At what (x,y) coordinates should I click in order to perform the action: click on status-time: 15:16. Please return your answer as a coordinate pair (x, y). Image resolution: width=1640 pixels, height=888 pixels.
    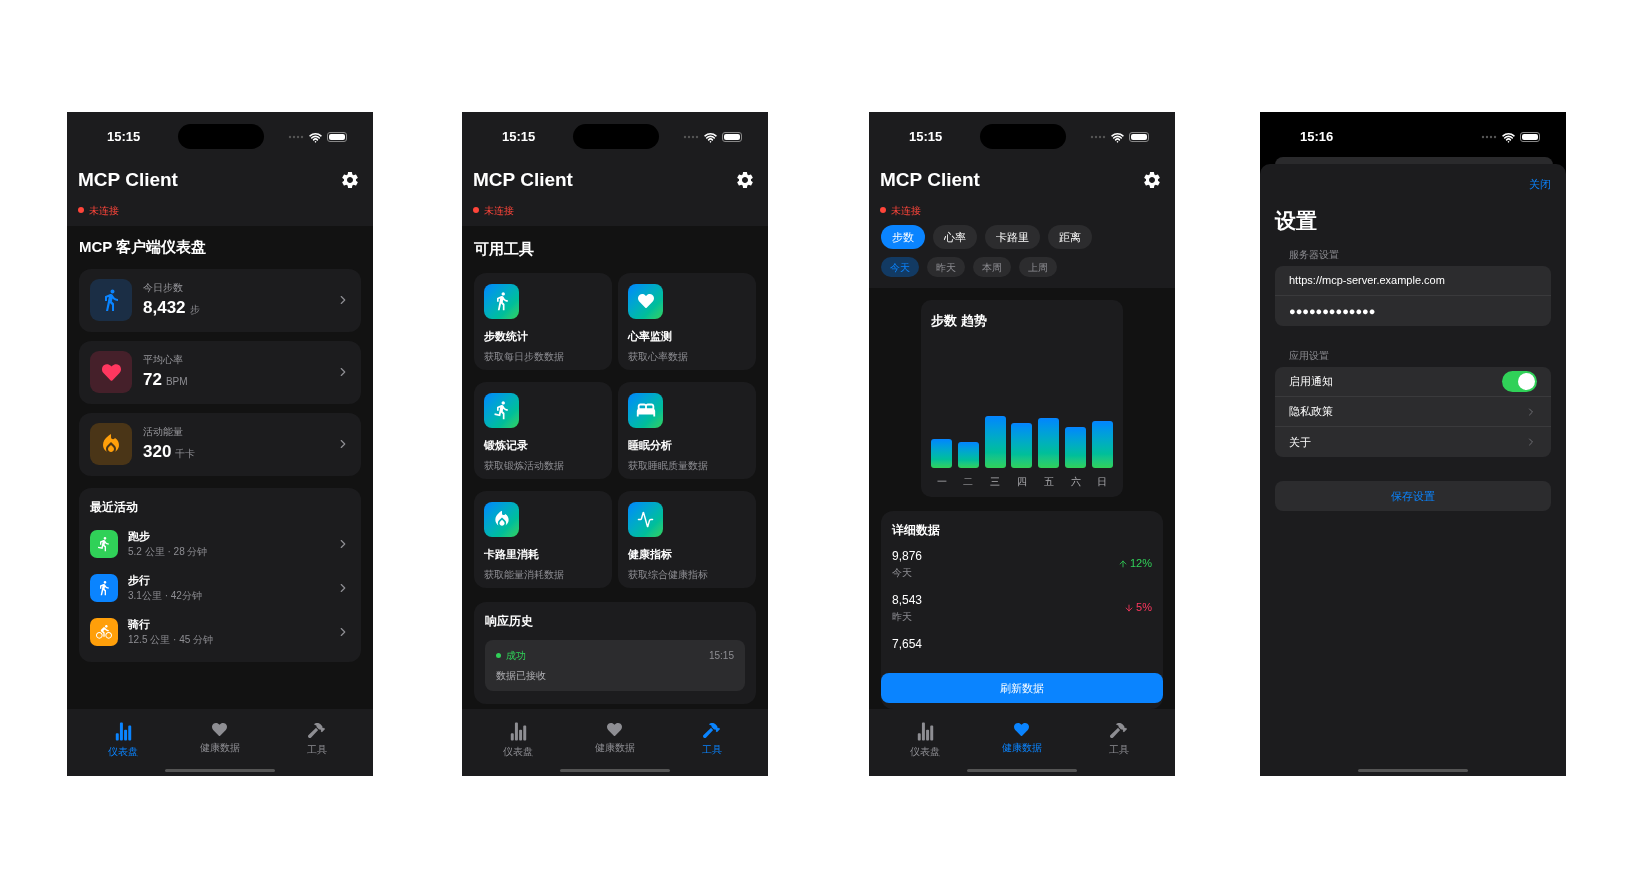
    Looking at the image, I should click on (1317, 137).